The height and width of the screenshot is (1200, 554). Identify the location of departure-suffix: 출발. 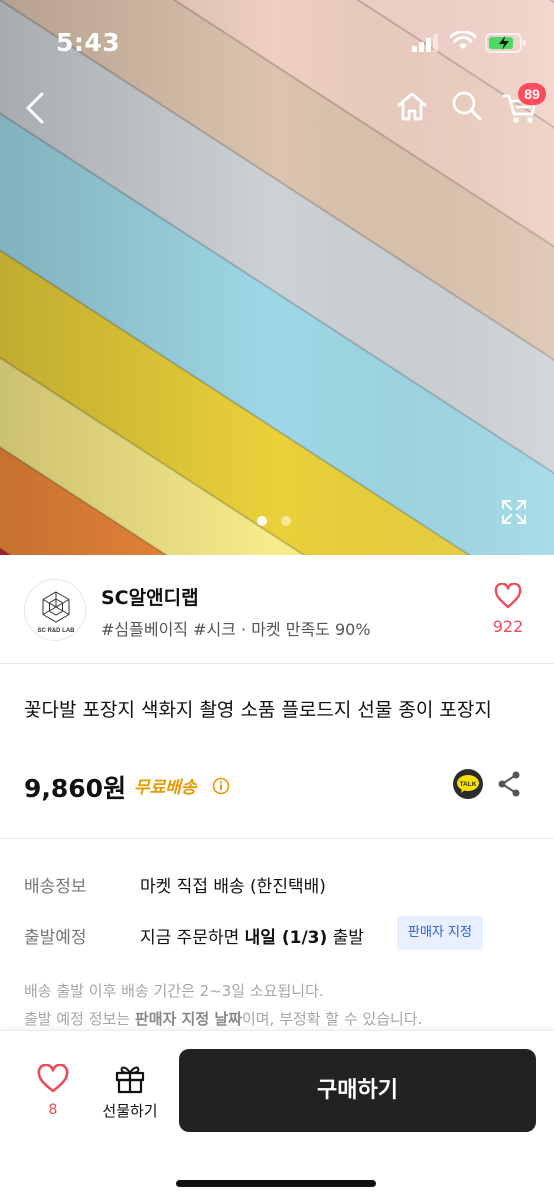
(345, 938).